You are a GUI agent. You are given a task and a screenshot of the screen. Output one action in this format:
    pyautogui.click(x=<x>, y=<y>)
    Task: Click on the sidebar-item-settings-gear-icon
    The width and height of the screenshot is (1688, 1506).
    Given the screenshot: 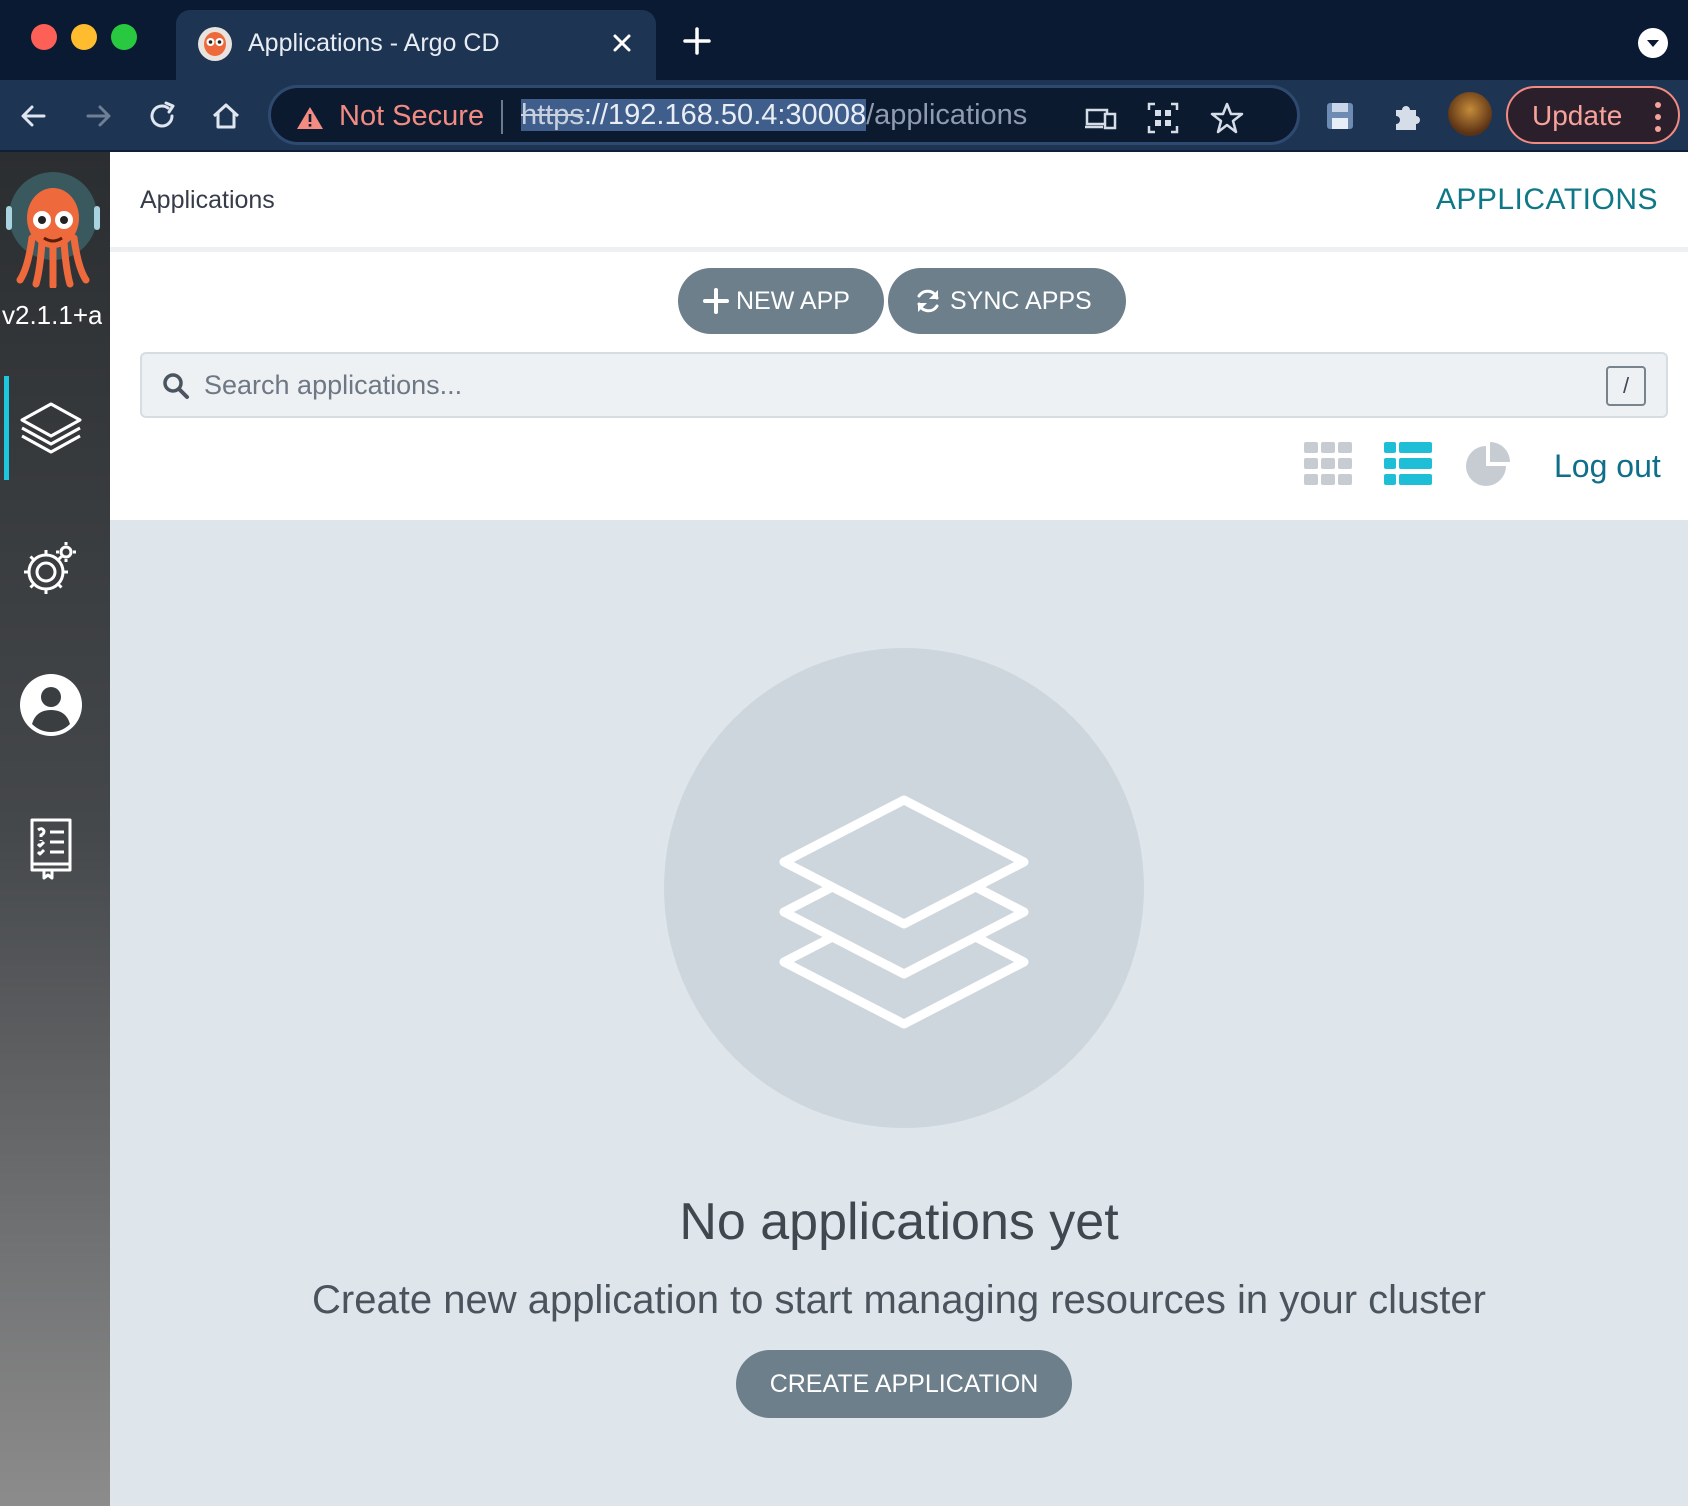 What is the action you would take?
    pyautogui.click(x=51, y=569)
    